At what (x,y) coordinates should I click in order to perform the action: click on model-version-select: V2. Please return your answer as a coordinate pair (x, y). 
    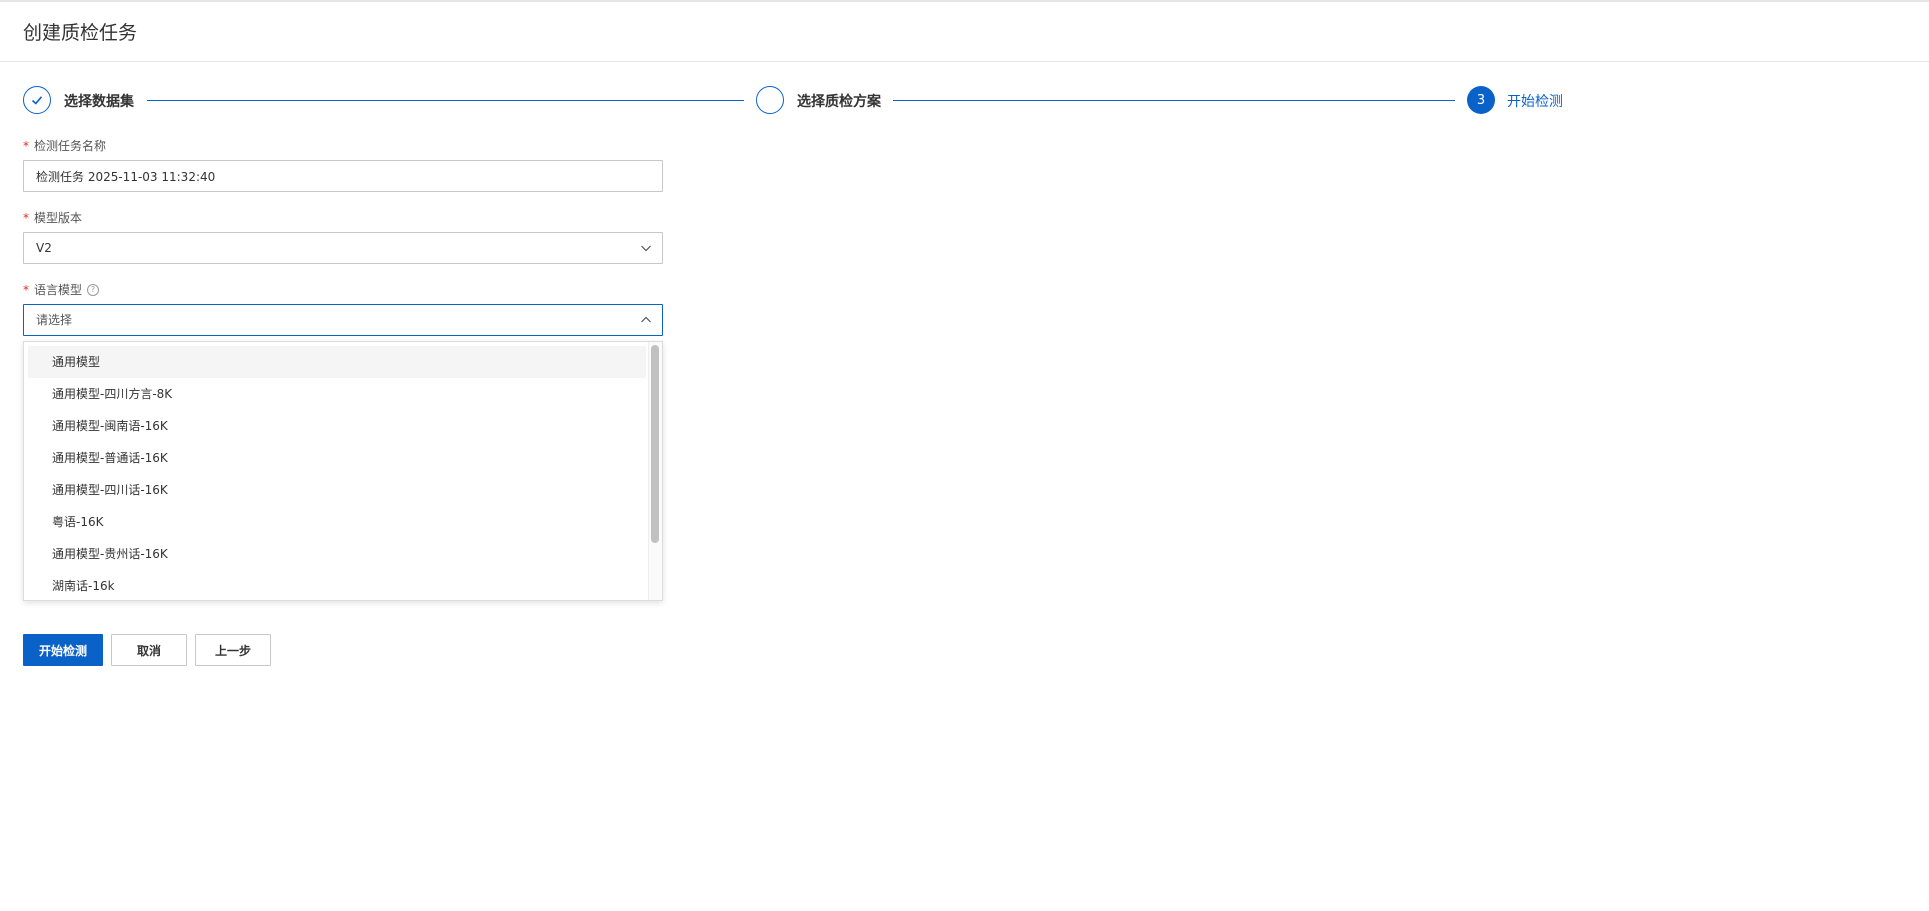
    Looking at the image, I should click on (343, 248).